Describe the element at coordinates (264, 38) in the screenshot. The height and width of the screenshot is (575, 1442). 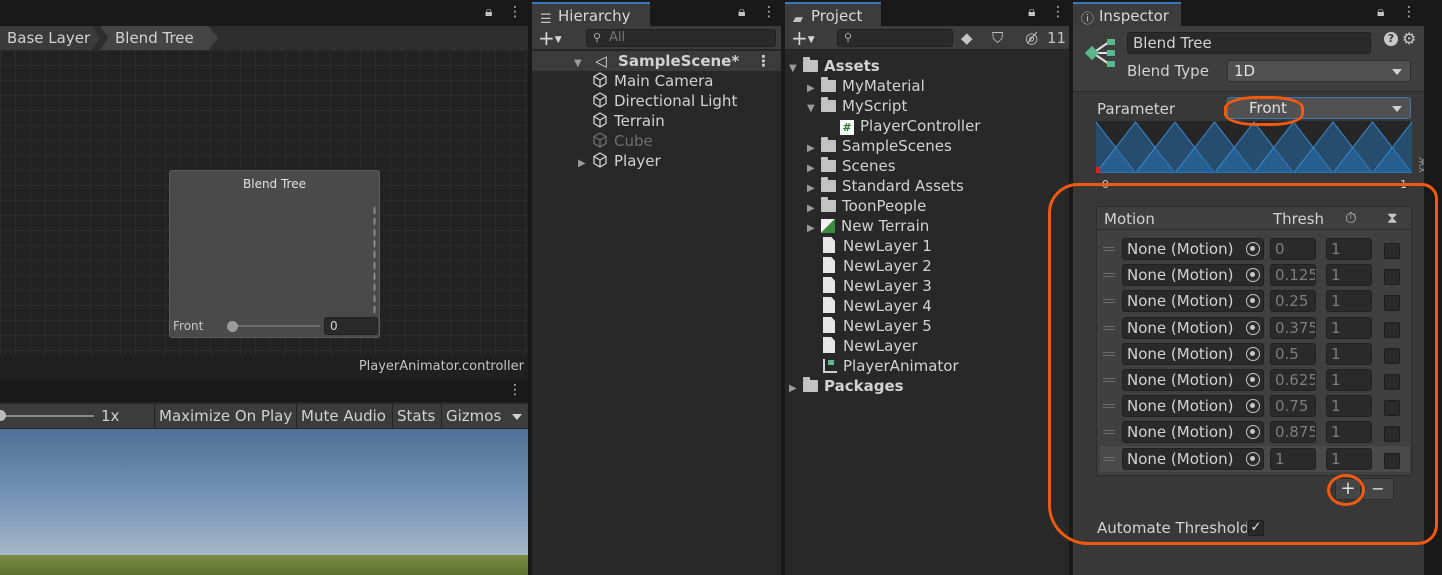
I see `breadcrumb: Base Layer Blend Tree` at that location.